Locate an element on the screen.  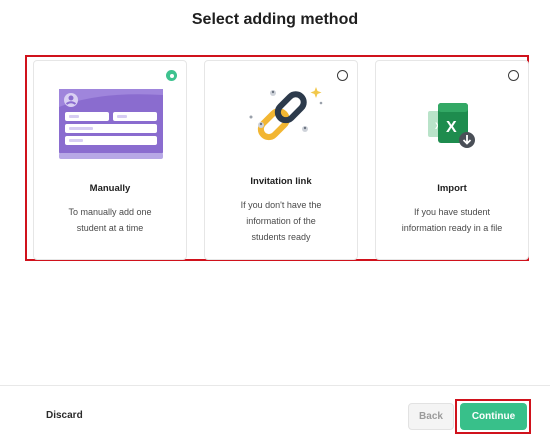
radio-invitation-link is located at coordinates (342, 75).